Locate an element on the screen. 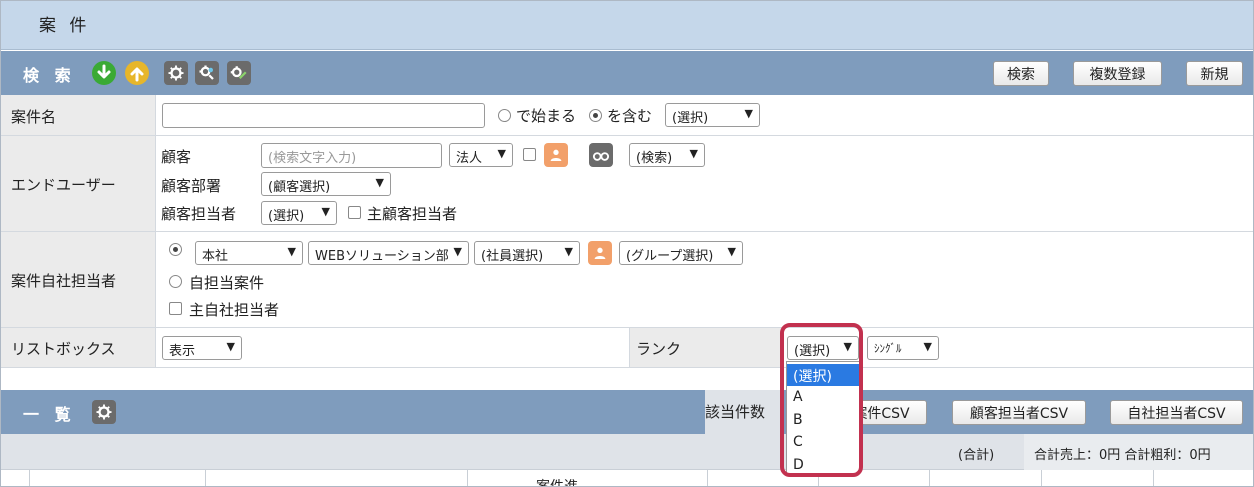 Image resolution: width=1254 pixels, height=487 pixels. customer-dept-value: (顧客選択) is located at coordinates (299, 187).